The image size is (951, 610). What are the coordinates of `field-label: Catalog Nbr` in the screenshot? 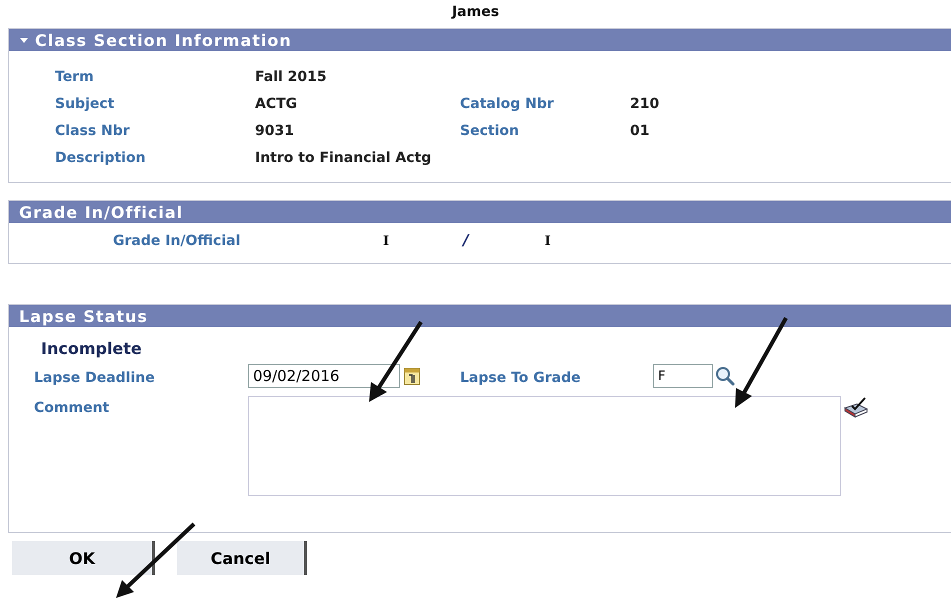 It's located at (507, 104).